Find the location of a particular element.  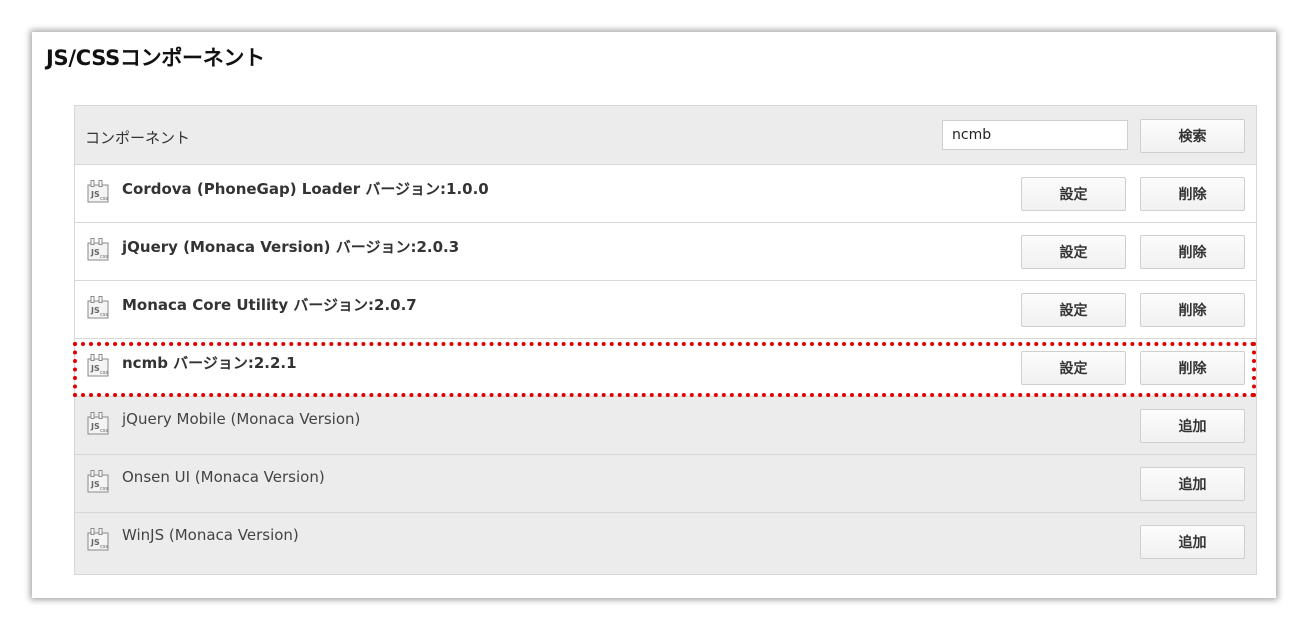

component-name: Cordova (PhoneGap) Loader バージョン:1.0.0 is located at coordinates (305, 189).